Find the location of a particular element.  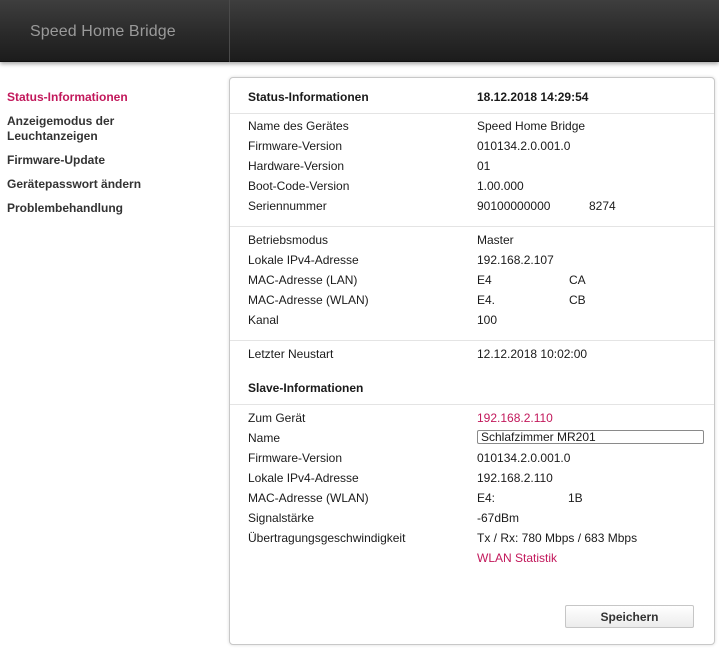

serial-value-a: 90100000000 is located at coordinates (514, 206).